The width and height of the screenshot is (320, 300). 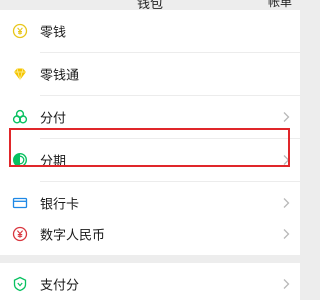 I want to click on wallet-services-group-2: 数字人民币, so click(x=150, y=234).